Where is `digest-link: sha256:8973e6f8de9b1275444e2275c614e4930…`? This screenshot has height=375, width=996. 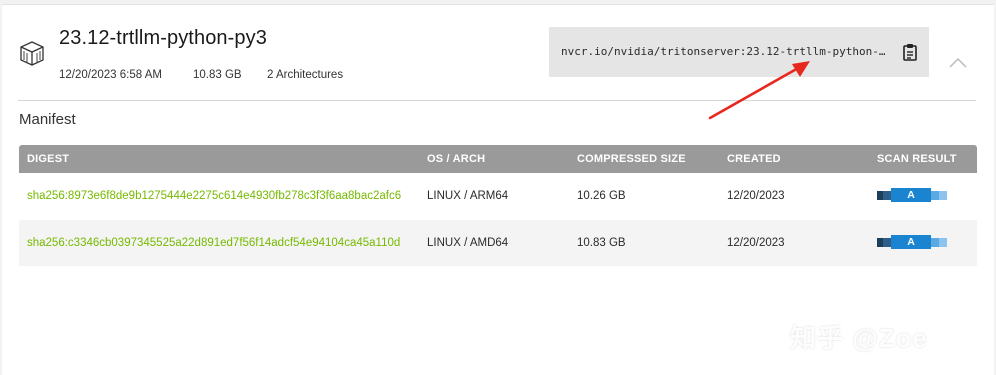
digest-link: sha256:8973e6f8de9b1275444e2275c614e4930… is located at coordinates (225, 196).